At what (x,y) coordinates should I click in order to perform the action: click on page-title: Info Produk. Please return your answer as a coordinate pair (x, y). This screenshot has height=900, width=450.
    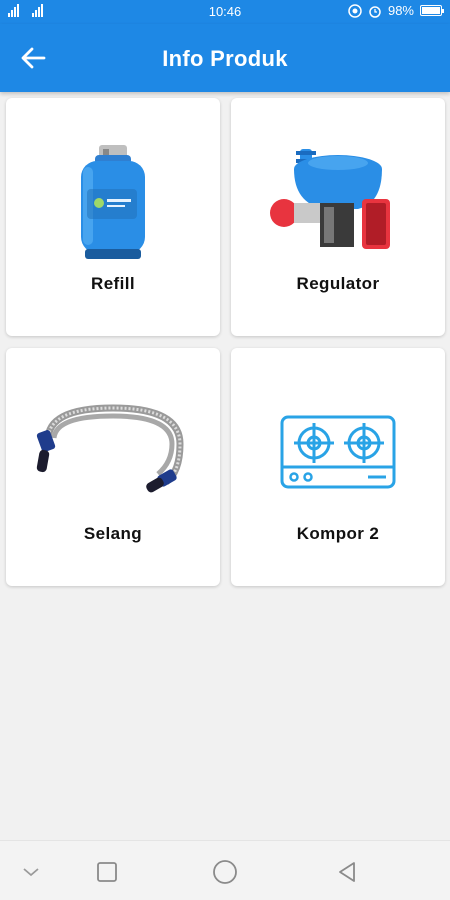
    Looking at the image, I should click on (225, 58).